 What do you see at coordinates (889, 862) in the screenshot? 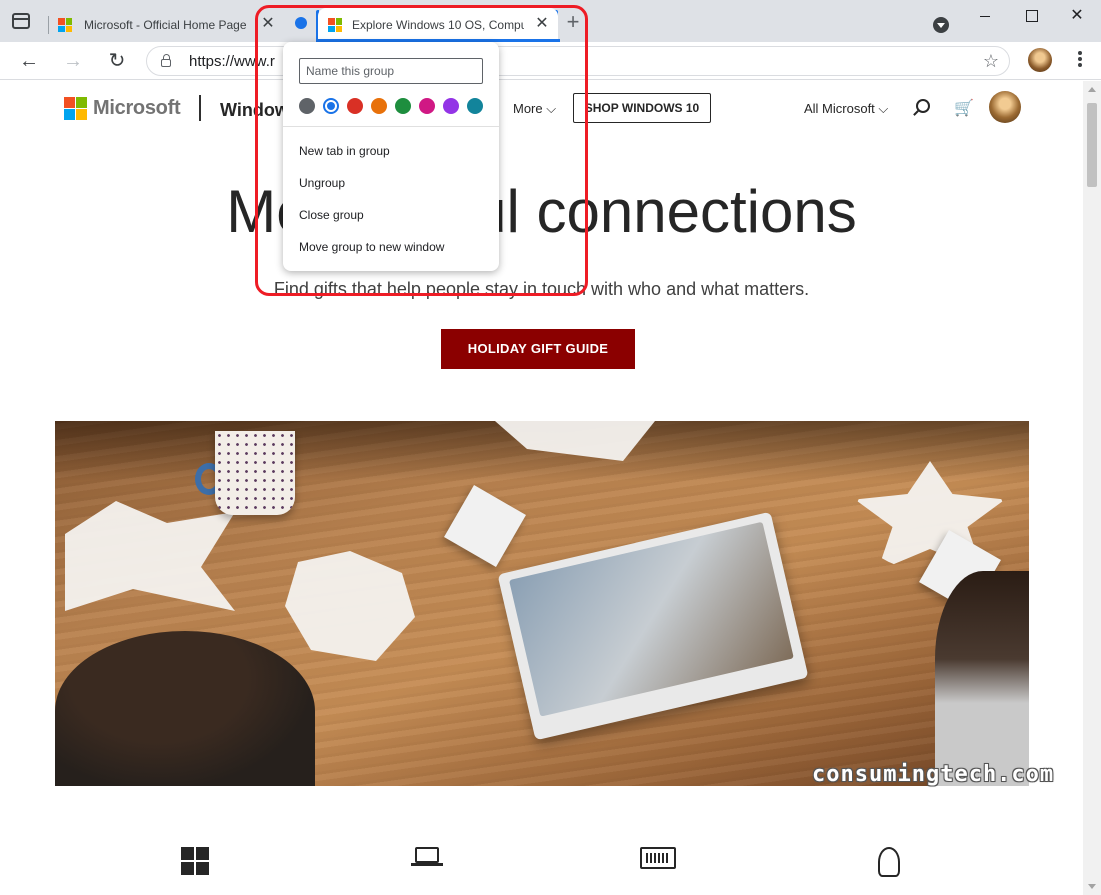
I see `lightbulb-icon` at bounding box center [889, 862].